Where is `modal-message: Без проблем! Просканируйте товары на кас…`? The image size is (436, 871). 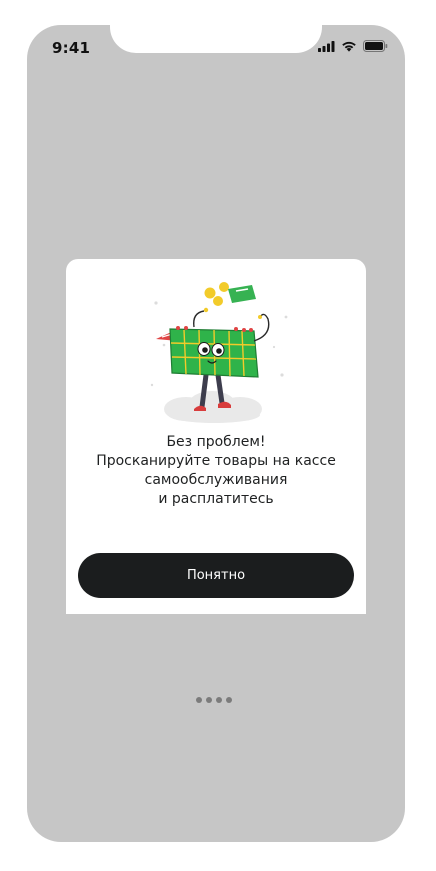 modal-message: Без проблем! Просканируйте товары на кас… is located at coordinates (216, 471).